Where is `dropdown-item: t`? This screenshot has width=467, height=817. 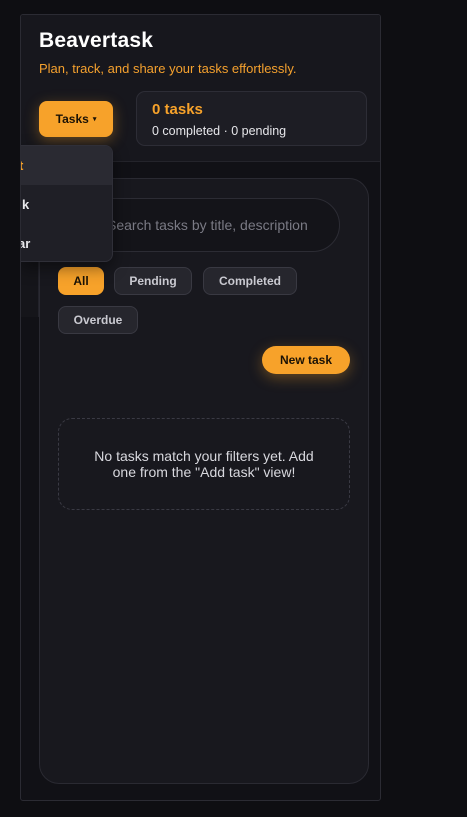
dropdown-item: t is located at coordinates (66, 165).